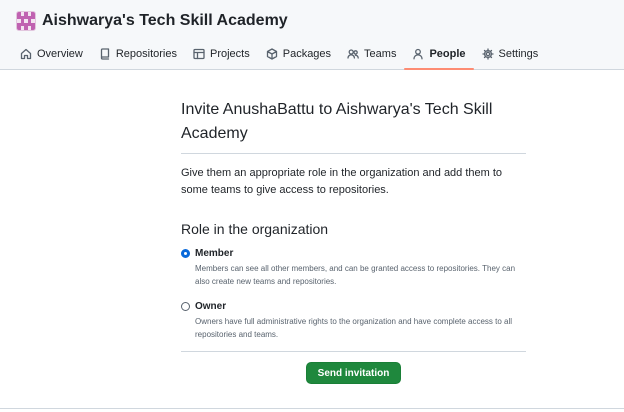 Image resolution: width=624 pixels, height=412 pixels. Describe the element at coordinates (60, 54) in the screenshot. I see `tab-label: Overview` at that location.